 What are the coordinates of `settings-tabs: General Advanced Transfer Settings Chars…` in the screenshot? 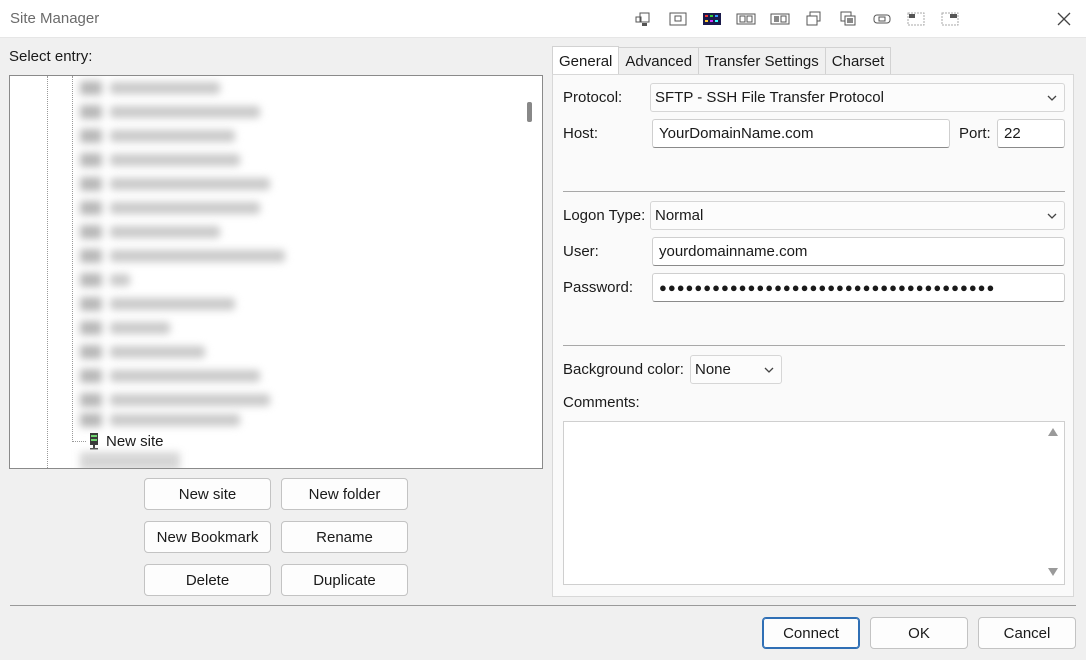 It's located at (722, 60).